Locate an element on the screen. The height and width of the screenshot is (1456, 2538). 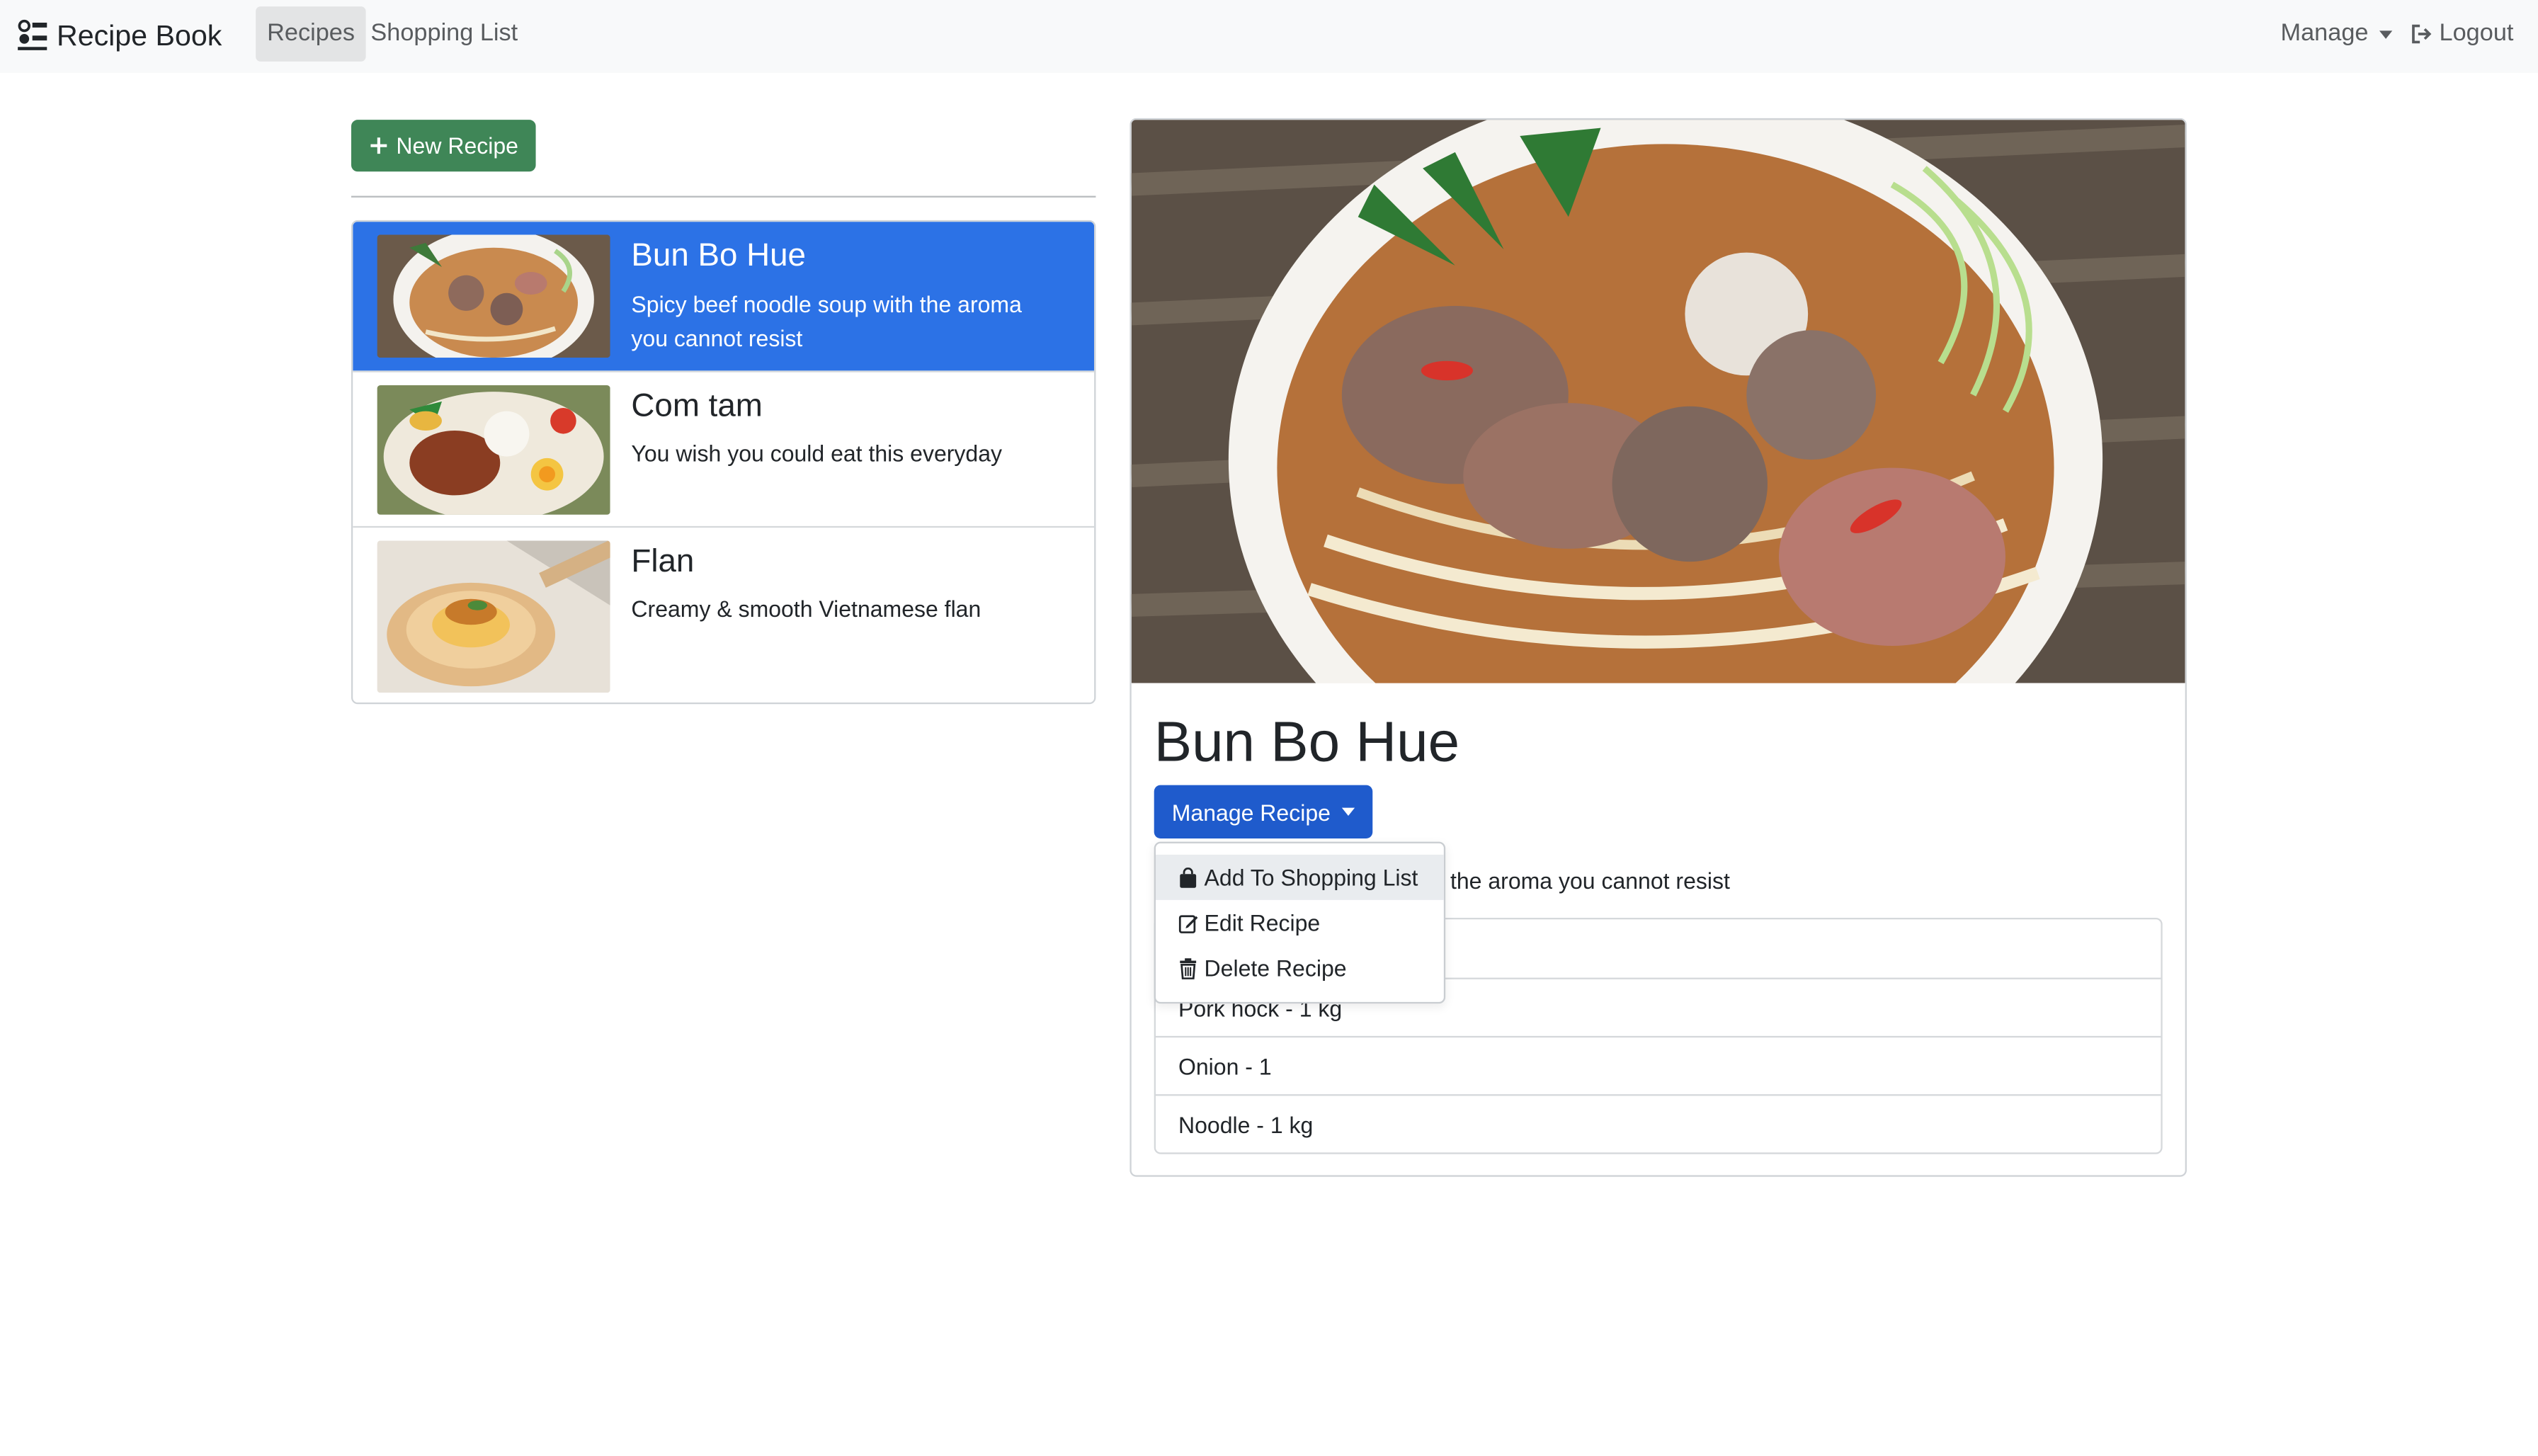
manage-recipe-button: Manage Recipe is located at coordinates (1263, 812).